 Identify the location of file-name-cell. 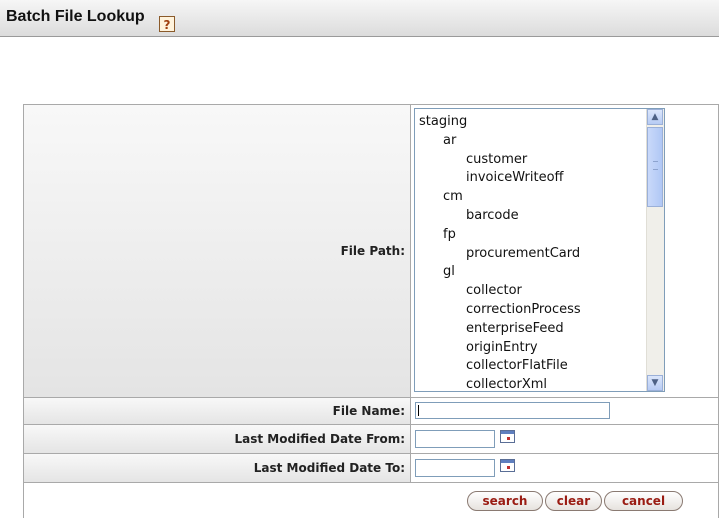
(564, 411).